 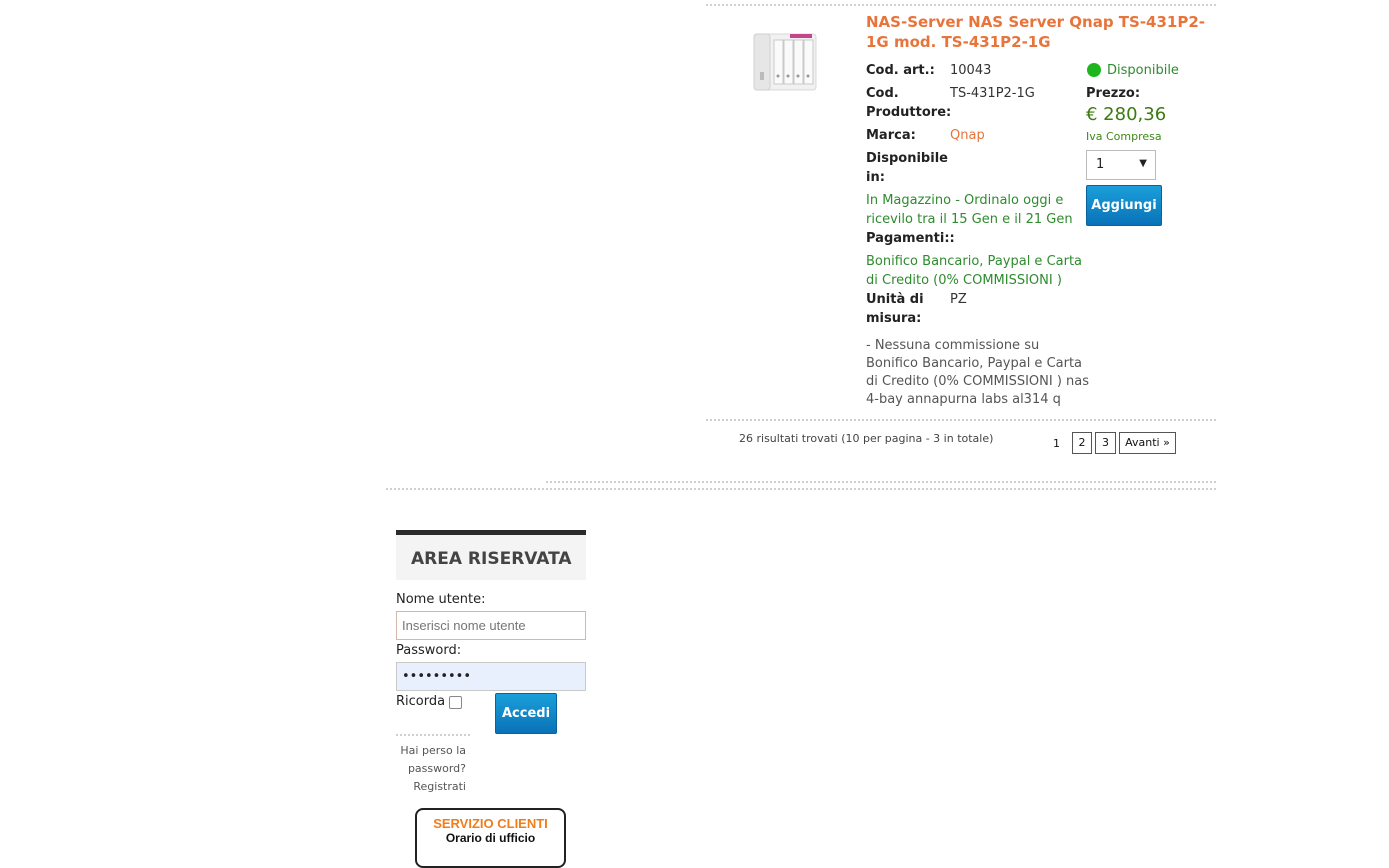 What do you see at coordinates (1105, 443) in the screenshot?
I see `page-3-link: 3` at bounding box center [1105, 443].